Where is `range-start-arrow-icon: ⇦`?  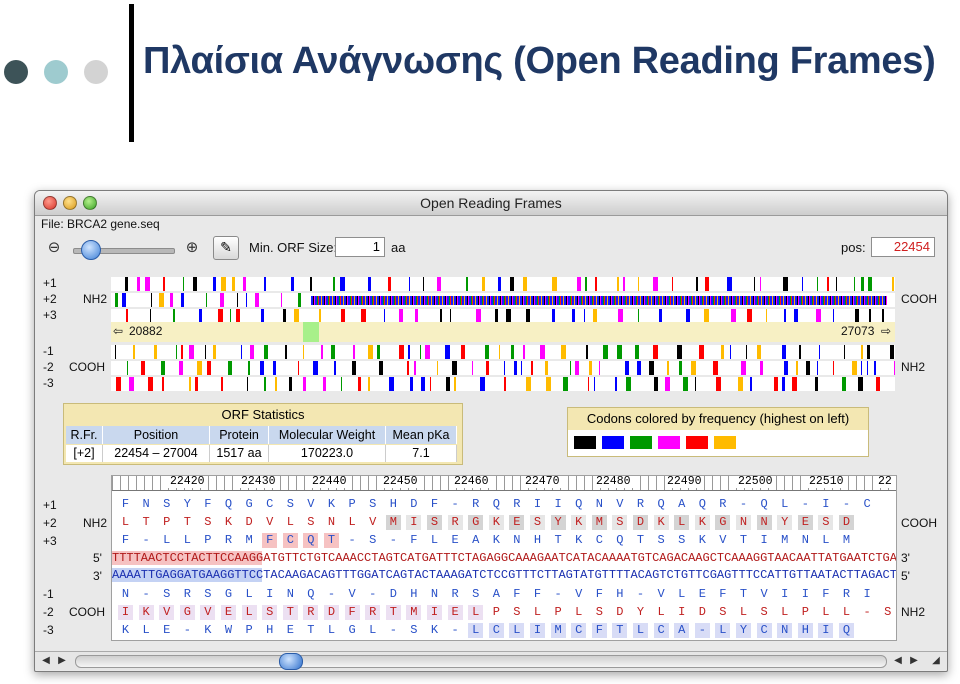 range-start-arrow-icon: ⇦ is located at coordinates (118, 331).